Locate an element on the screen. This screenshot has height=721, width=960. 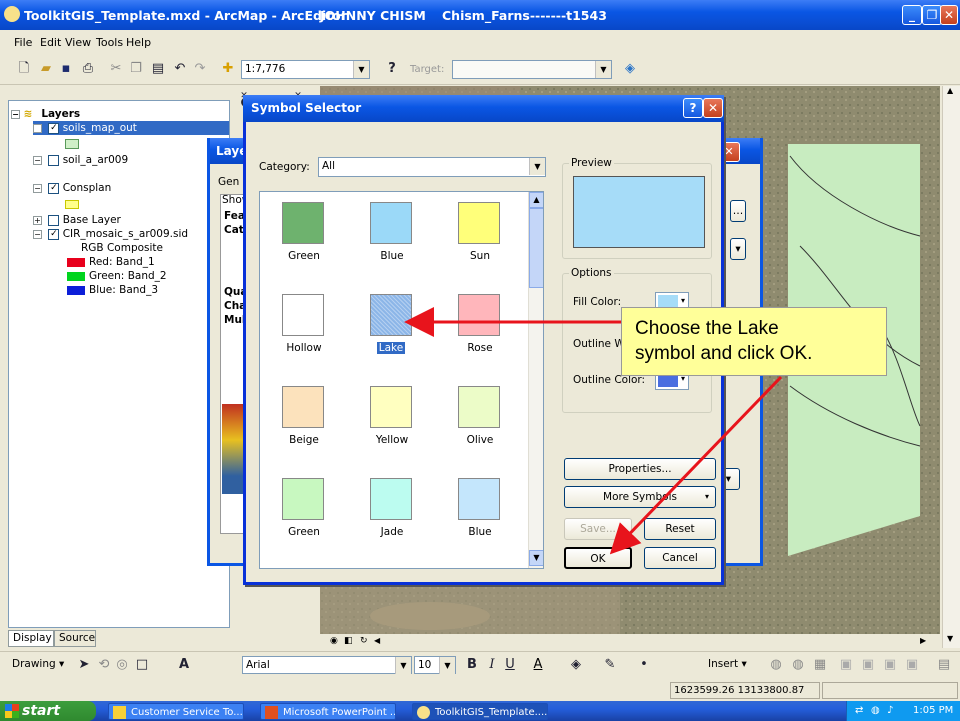
map-scale-combo: 1:7,776 ▼ is located at coordinates (305, 69).